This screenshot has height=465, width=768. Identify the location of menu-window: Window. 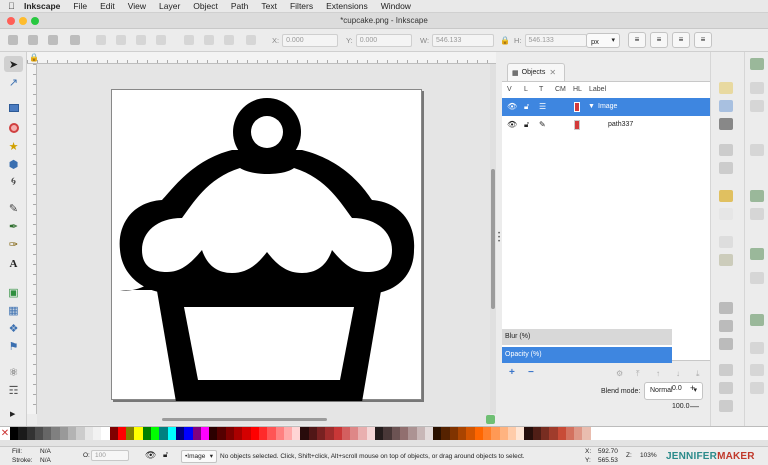
(396, 6).